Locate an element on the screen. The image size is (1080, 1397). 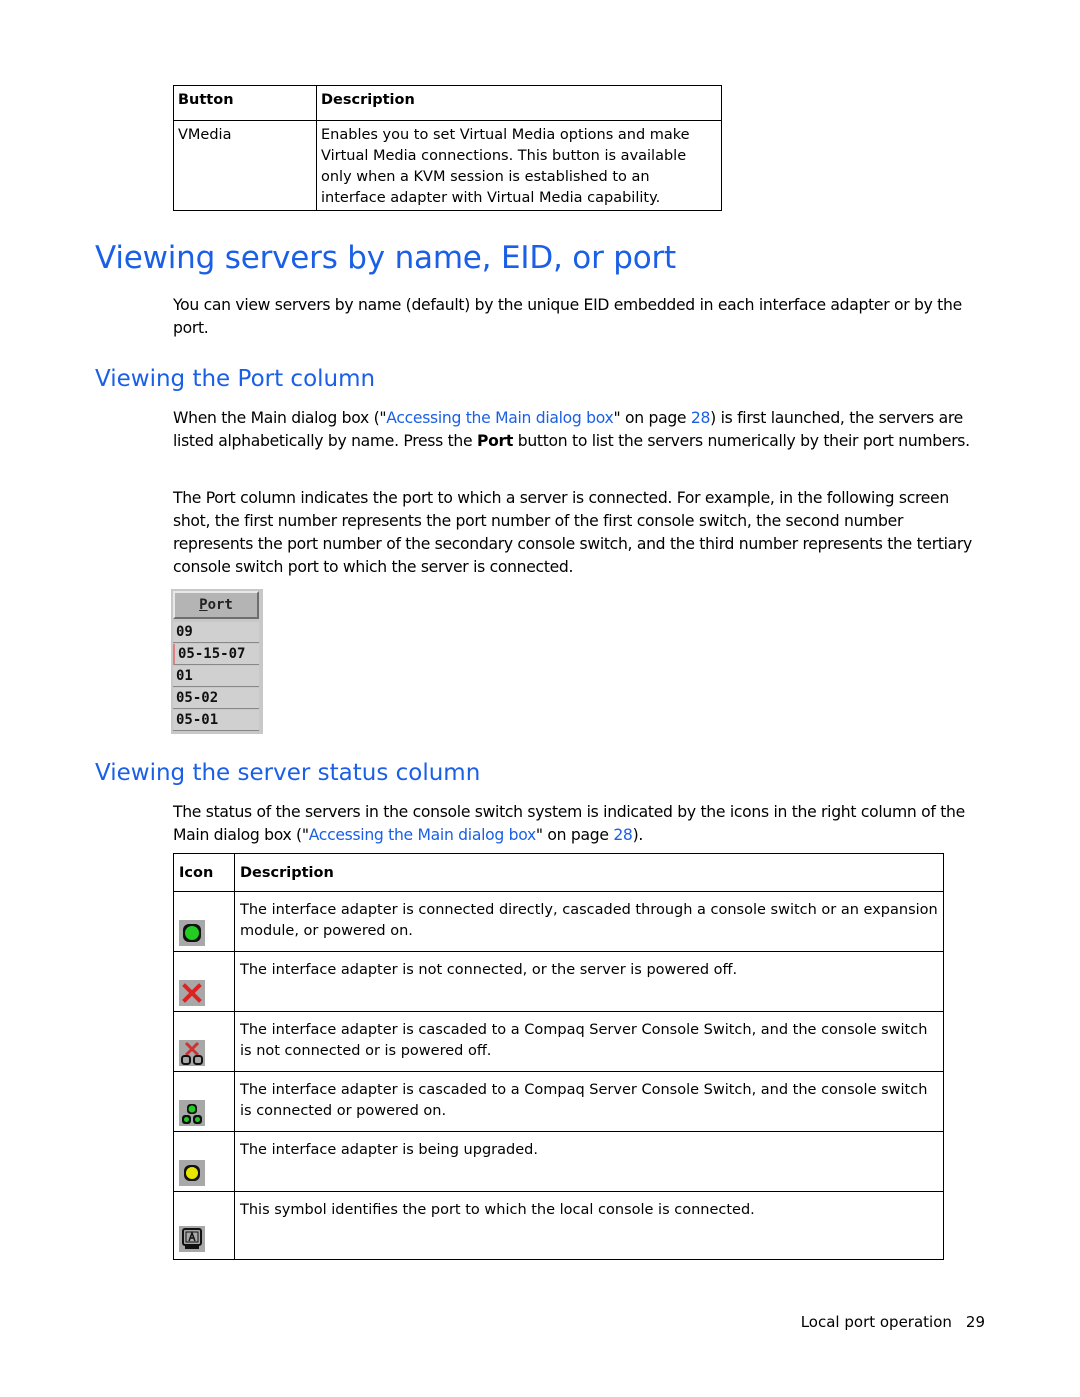
footer-section: Local port operation is located at coordinates (876, 1322).